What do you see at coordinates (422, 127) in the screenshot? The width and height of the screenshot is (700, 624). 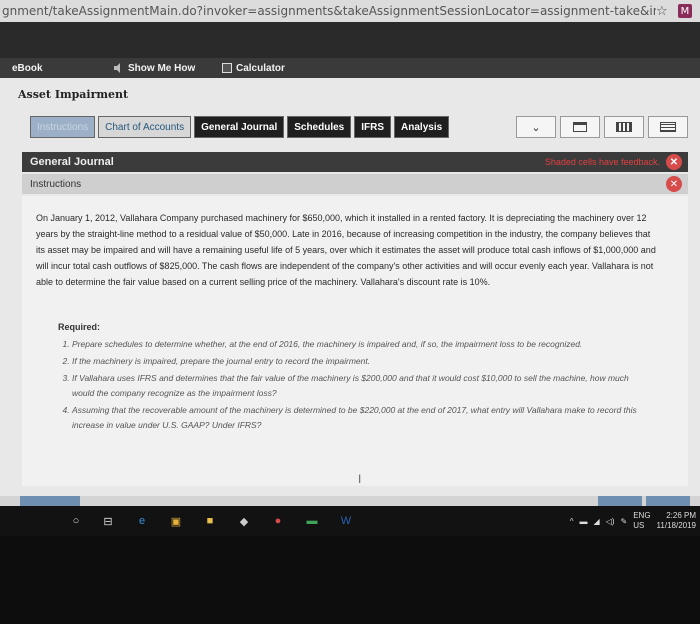 I see `tab-analysis: Analysis` at bounding box center [422, 127].